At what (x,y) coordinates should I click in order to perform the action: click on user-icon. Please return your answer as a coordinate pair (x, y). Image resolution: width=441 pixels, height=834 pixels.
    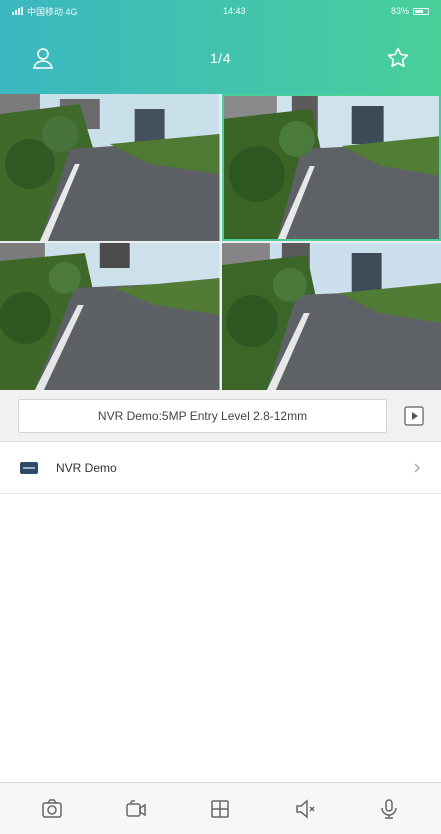
    Looking at the image, I should click on (43, 58).